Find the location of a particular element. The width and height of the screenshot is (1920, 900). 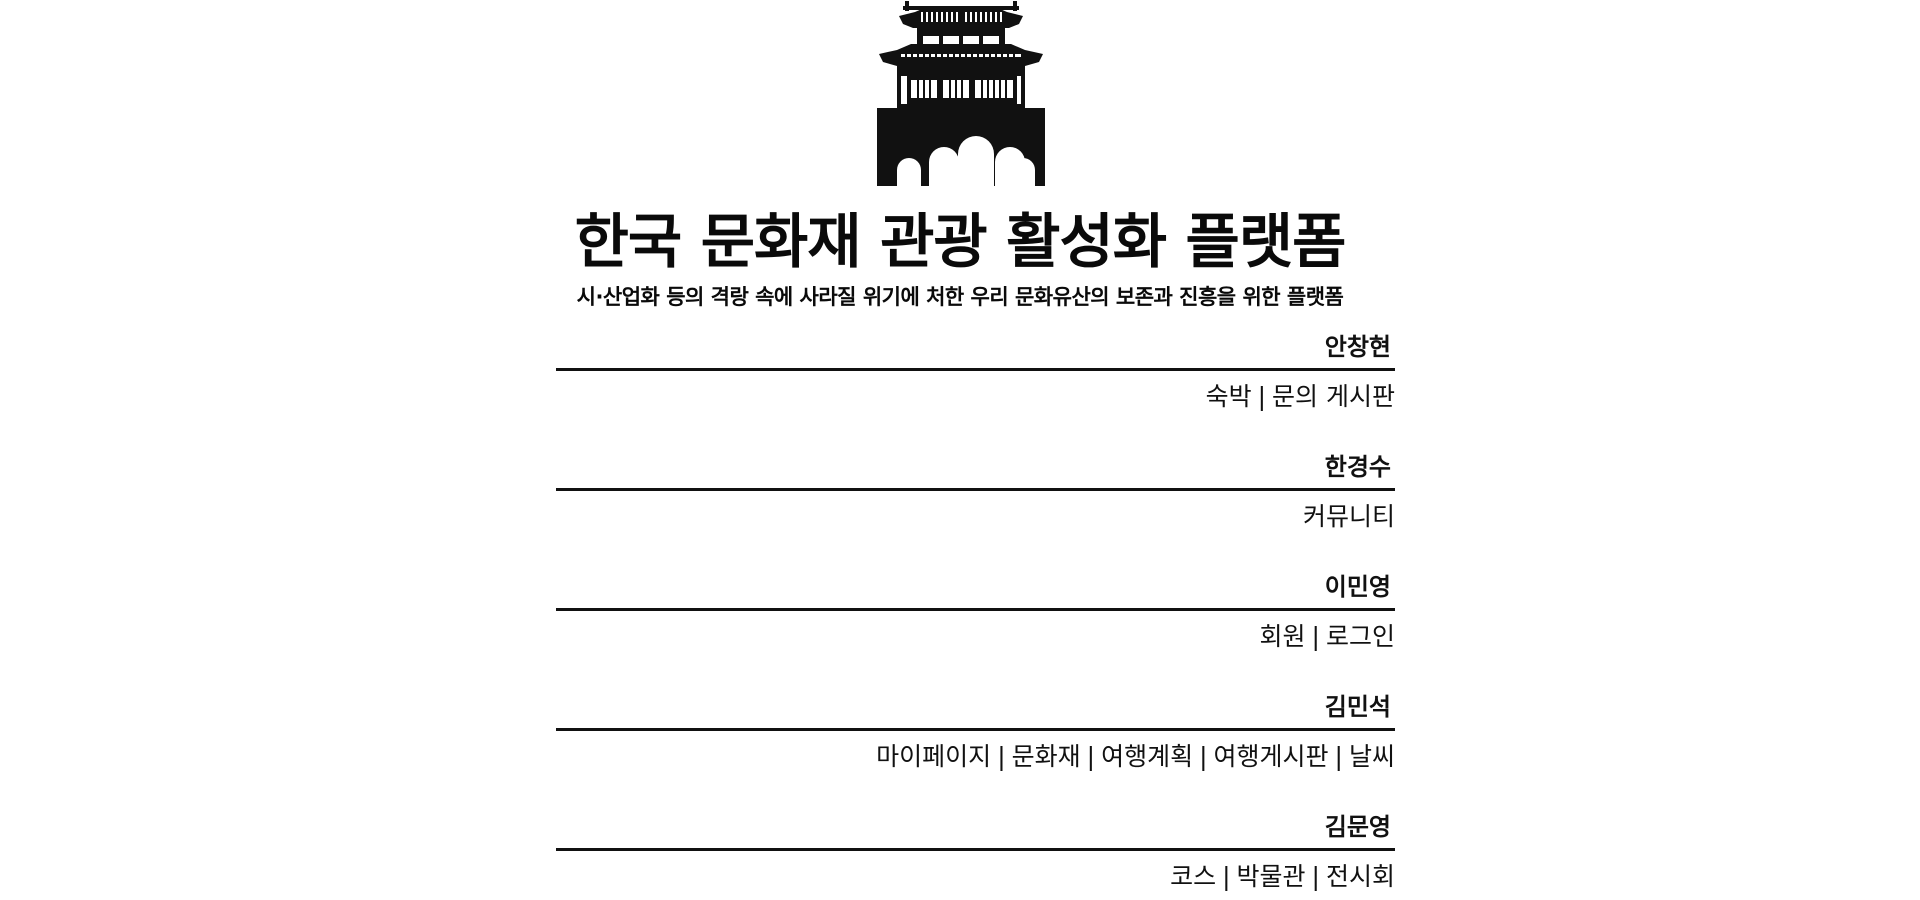

member-section: 안창현숙박 | 문의 게시판 is located at coordinates (975, 387).